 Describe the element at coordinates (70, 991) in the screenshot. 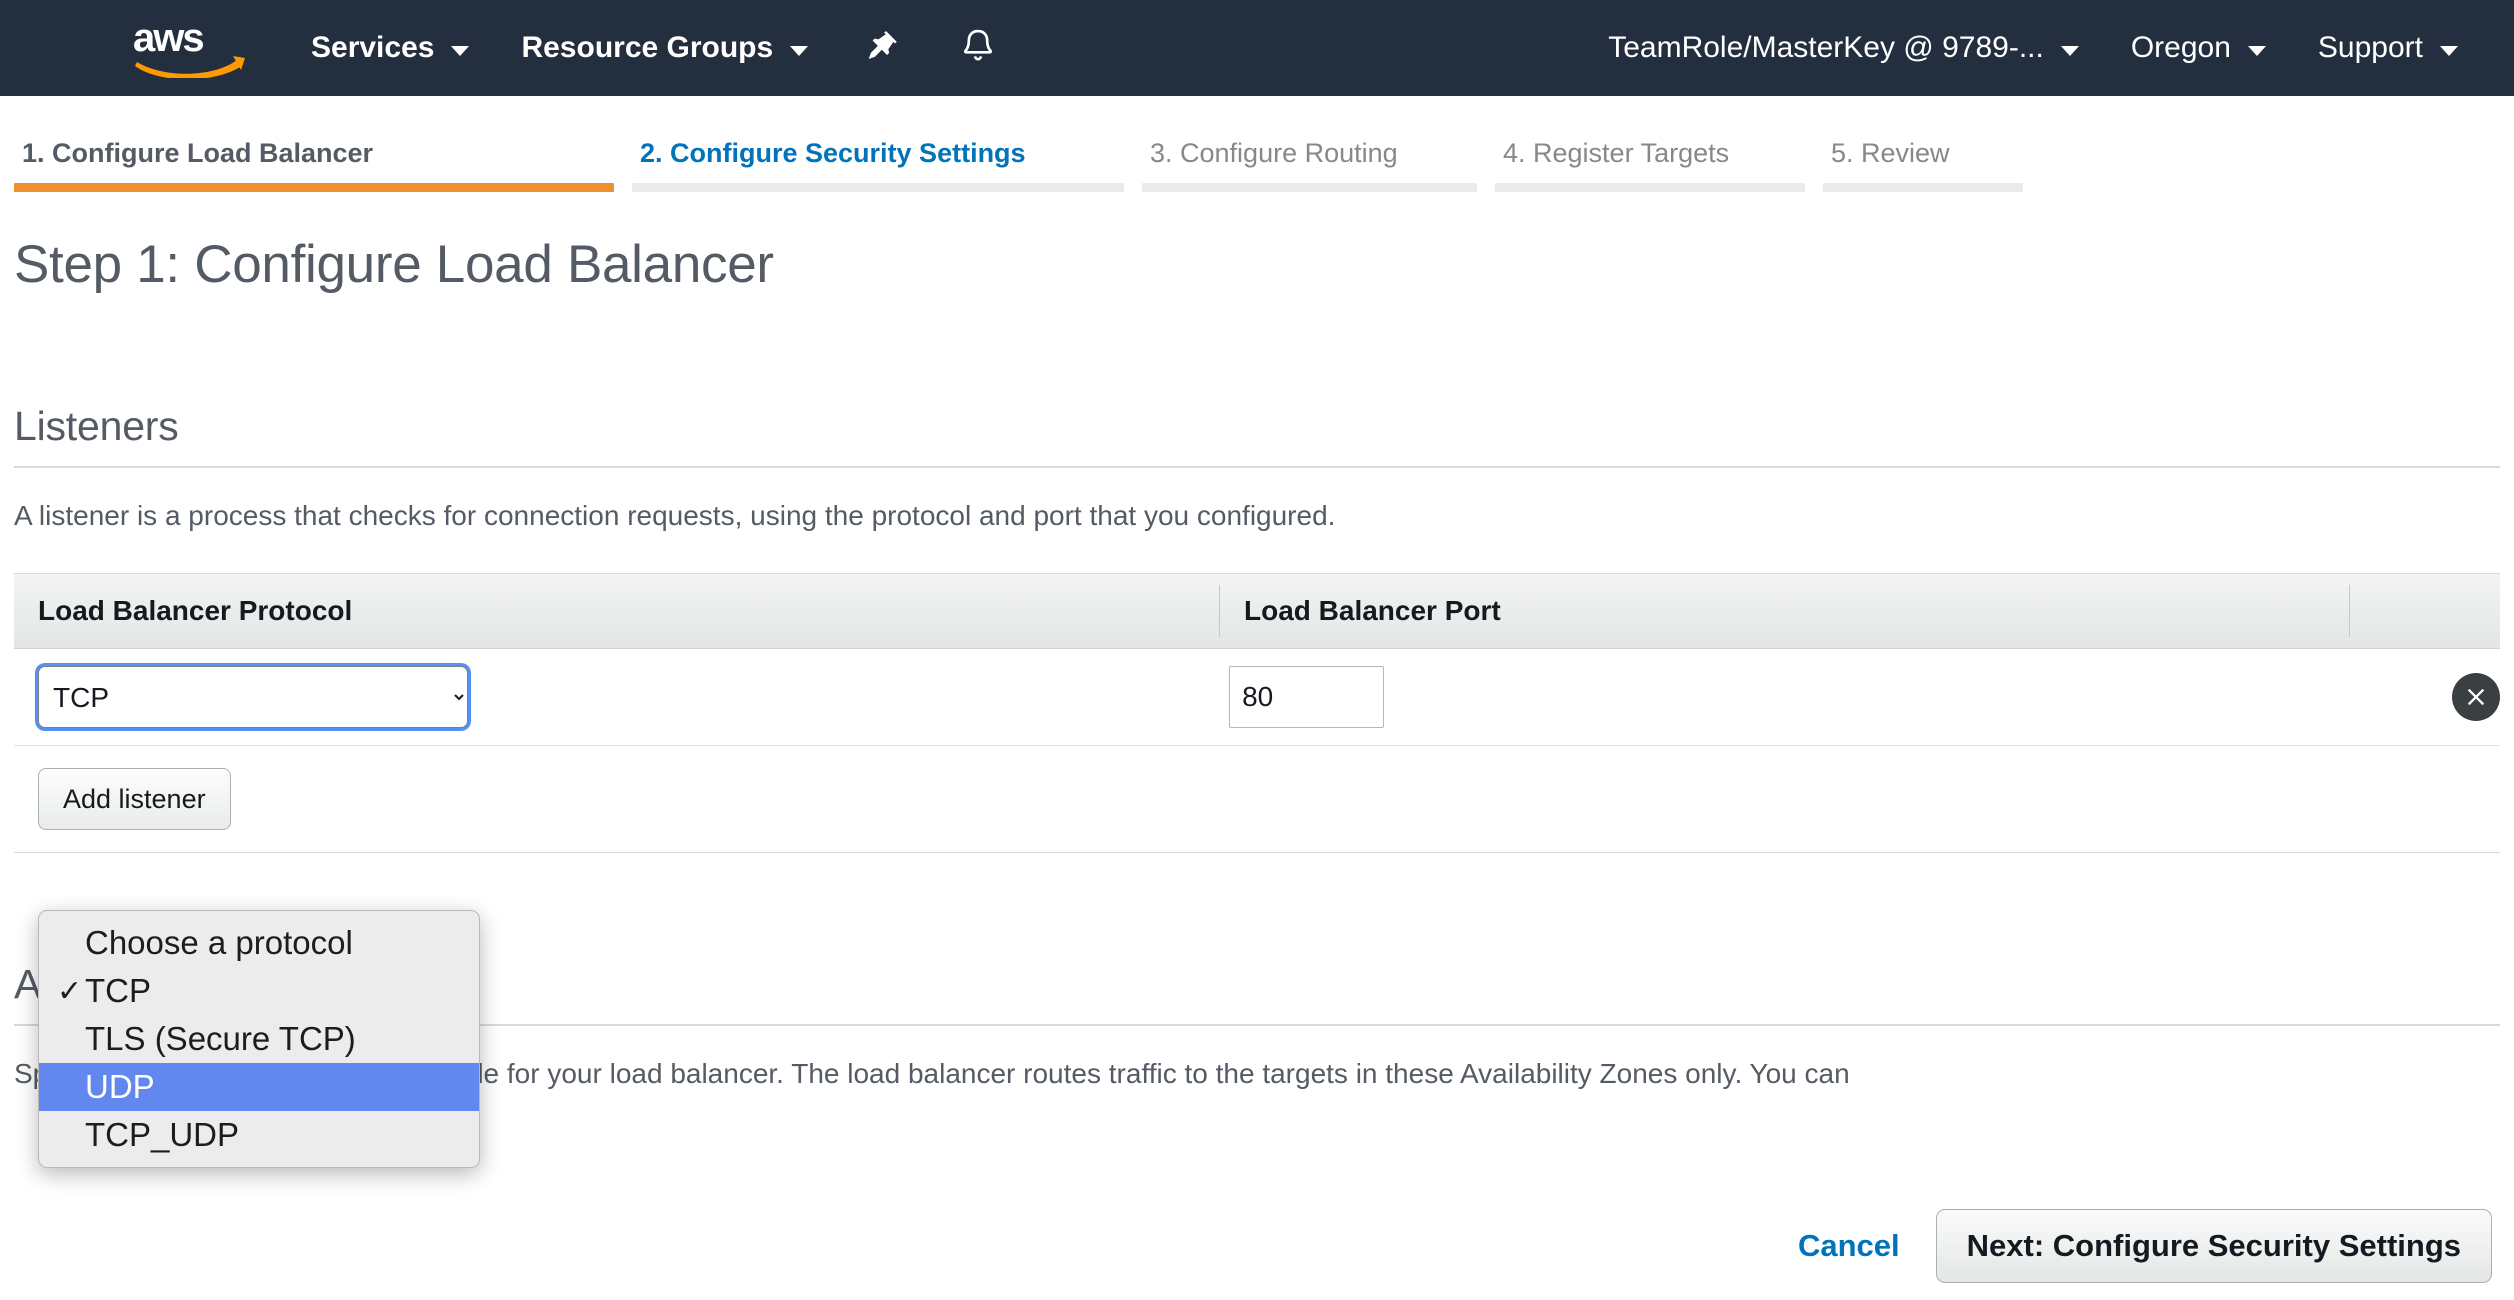

I see `check-icon: ✓` at that location.